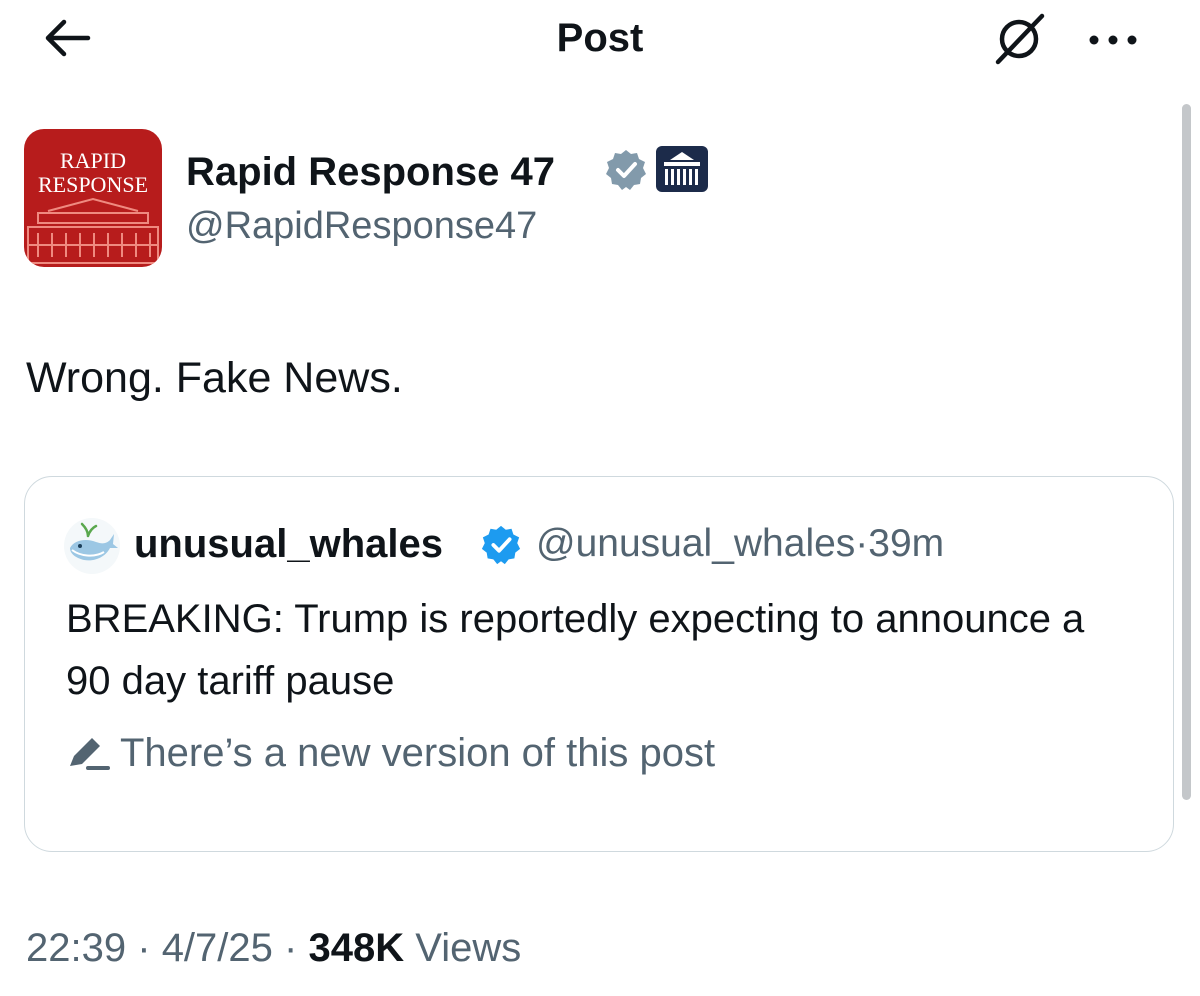 This screenshot has height=996, width=1200. I want to click on quoted-author-avatar, so click(92, 546).